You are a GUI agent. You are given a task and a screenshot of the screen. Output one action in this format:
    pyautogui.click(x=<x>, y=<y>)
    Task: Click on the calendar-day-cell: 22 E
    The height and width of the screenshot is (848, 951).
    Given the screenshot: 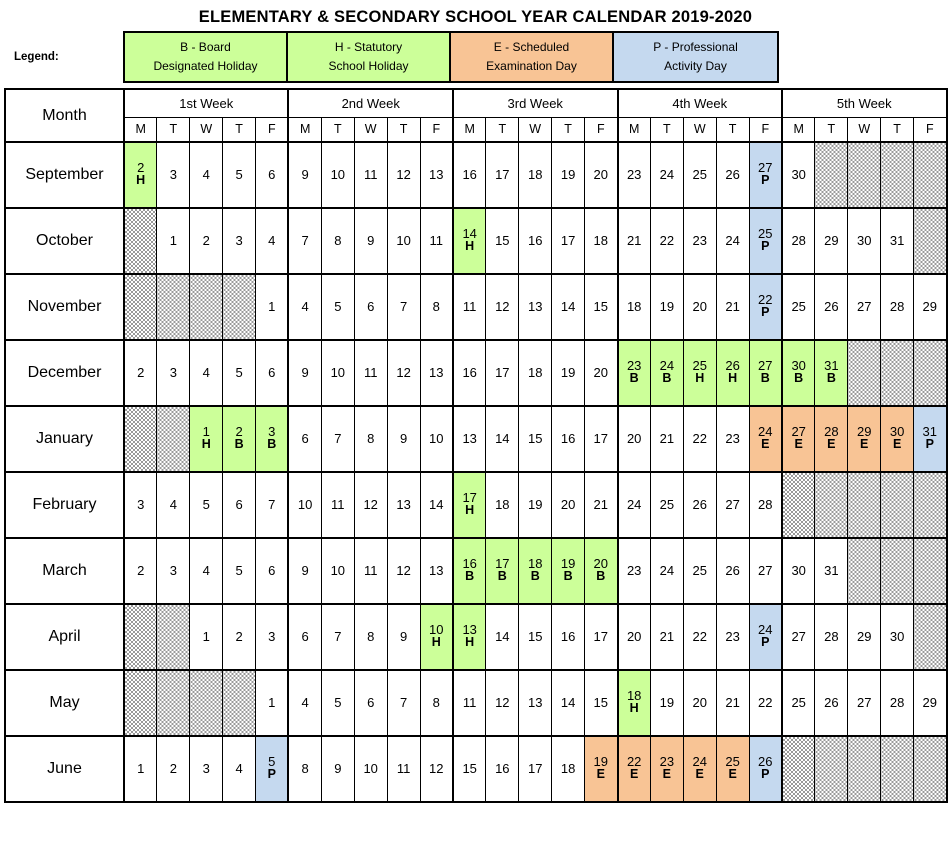 What is the action you would take?
    pyautogui.click(x=634, y=769)
    